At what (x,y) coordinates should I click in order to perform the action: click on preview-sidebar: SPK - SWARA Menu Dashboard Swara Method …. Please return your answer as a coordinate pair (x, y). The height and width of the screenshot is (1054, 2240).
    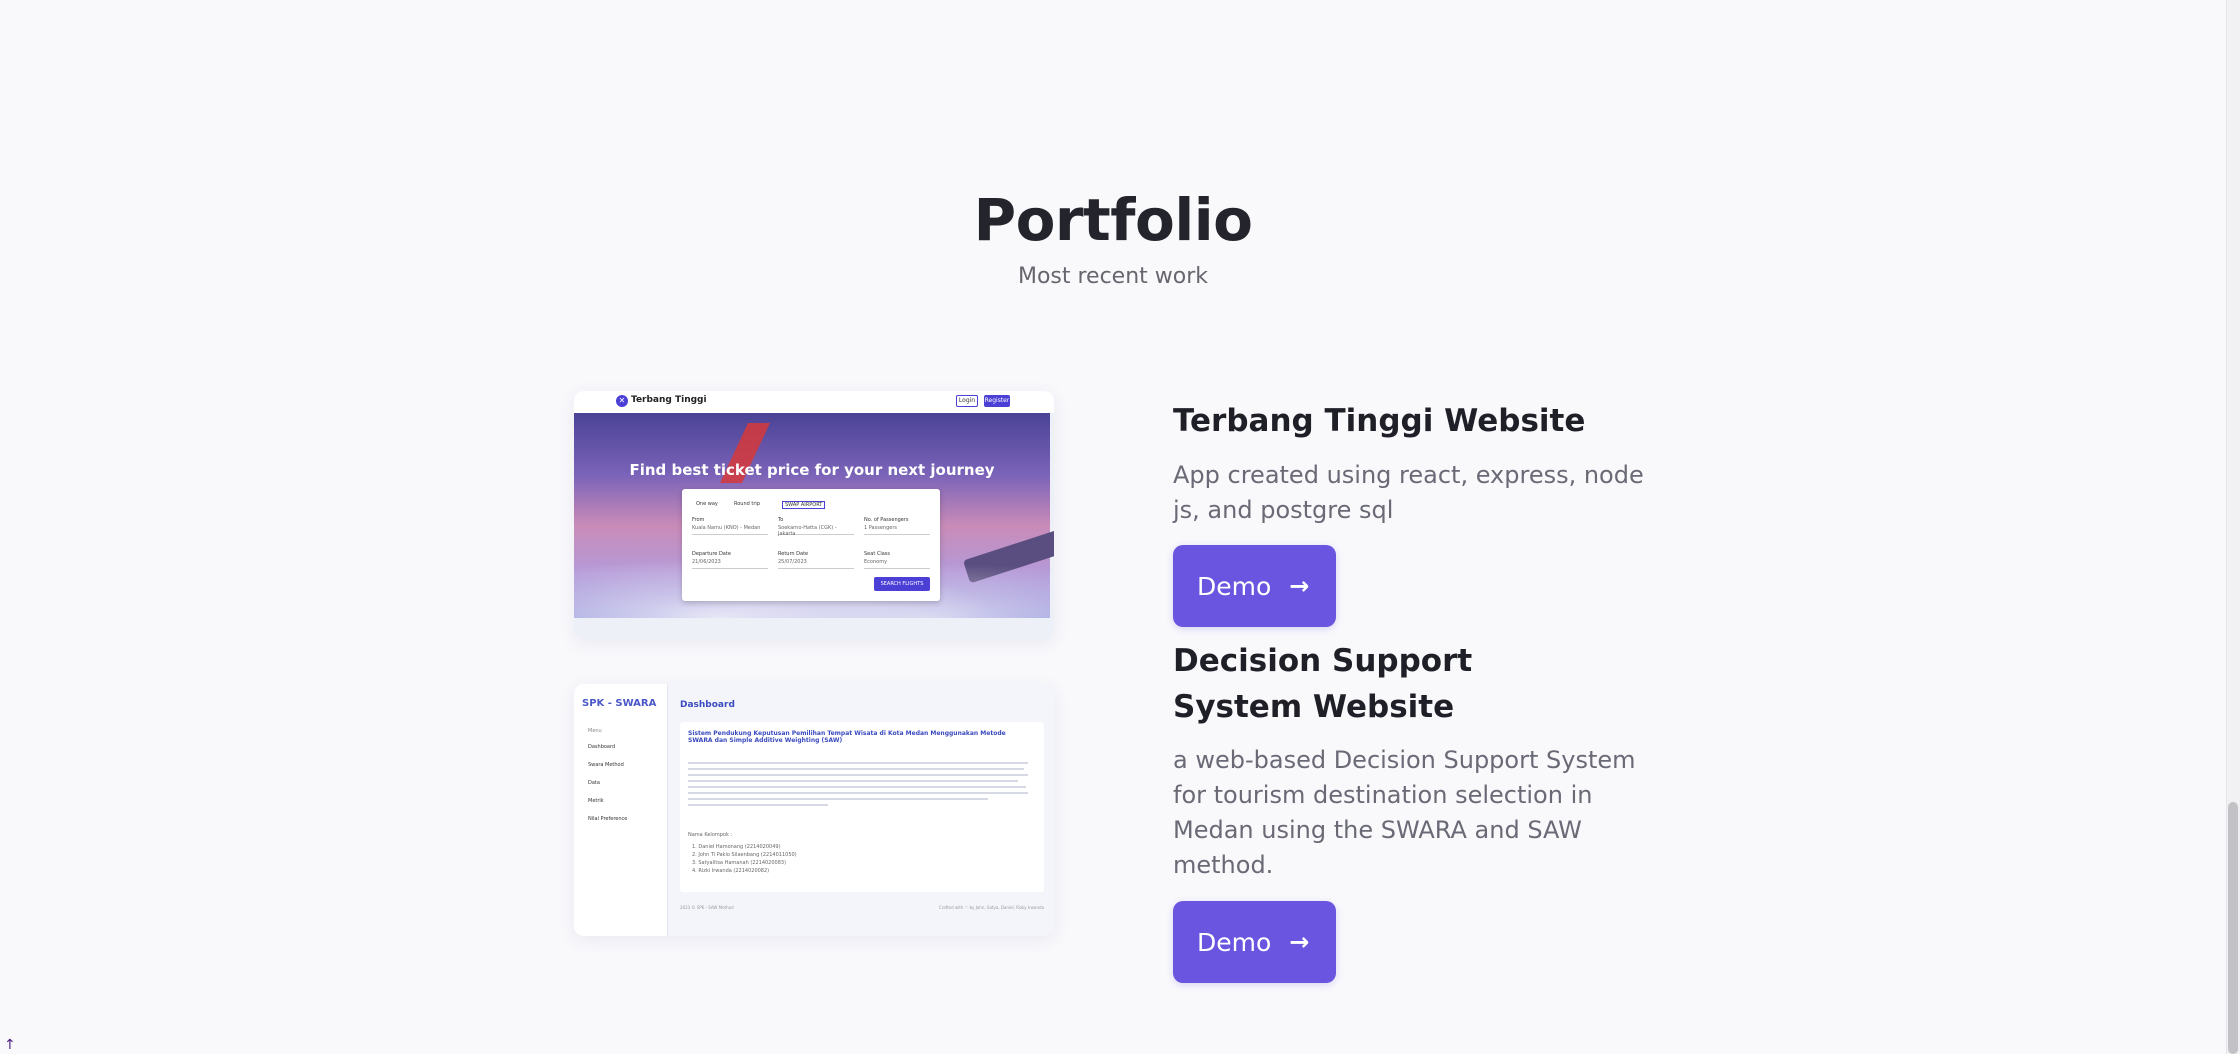
    Looking at the image, I should click on (621, 810).